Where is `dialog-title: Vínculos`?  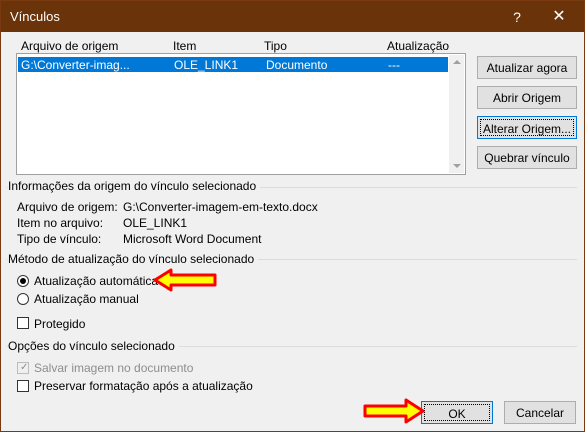
dialog-title: Vínculos is located at coordinates (35, 16).